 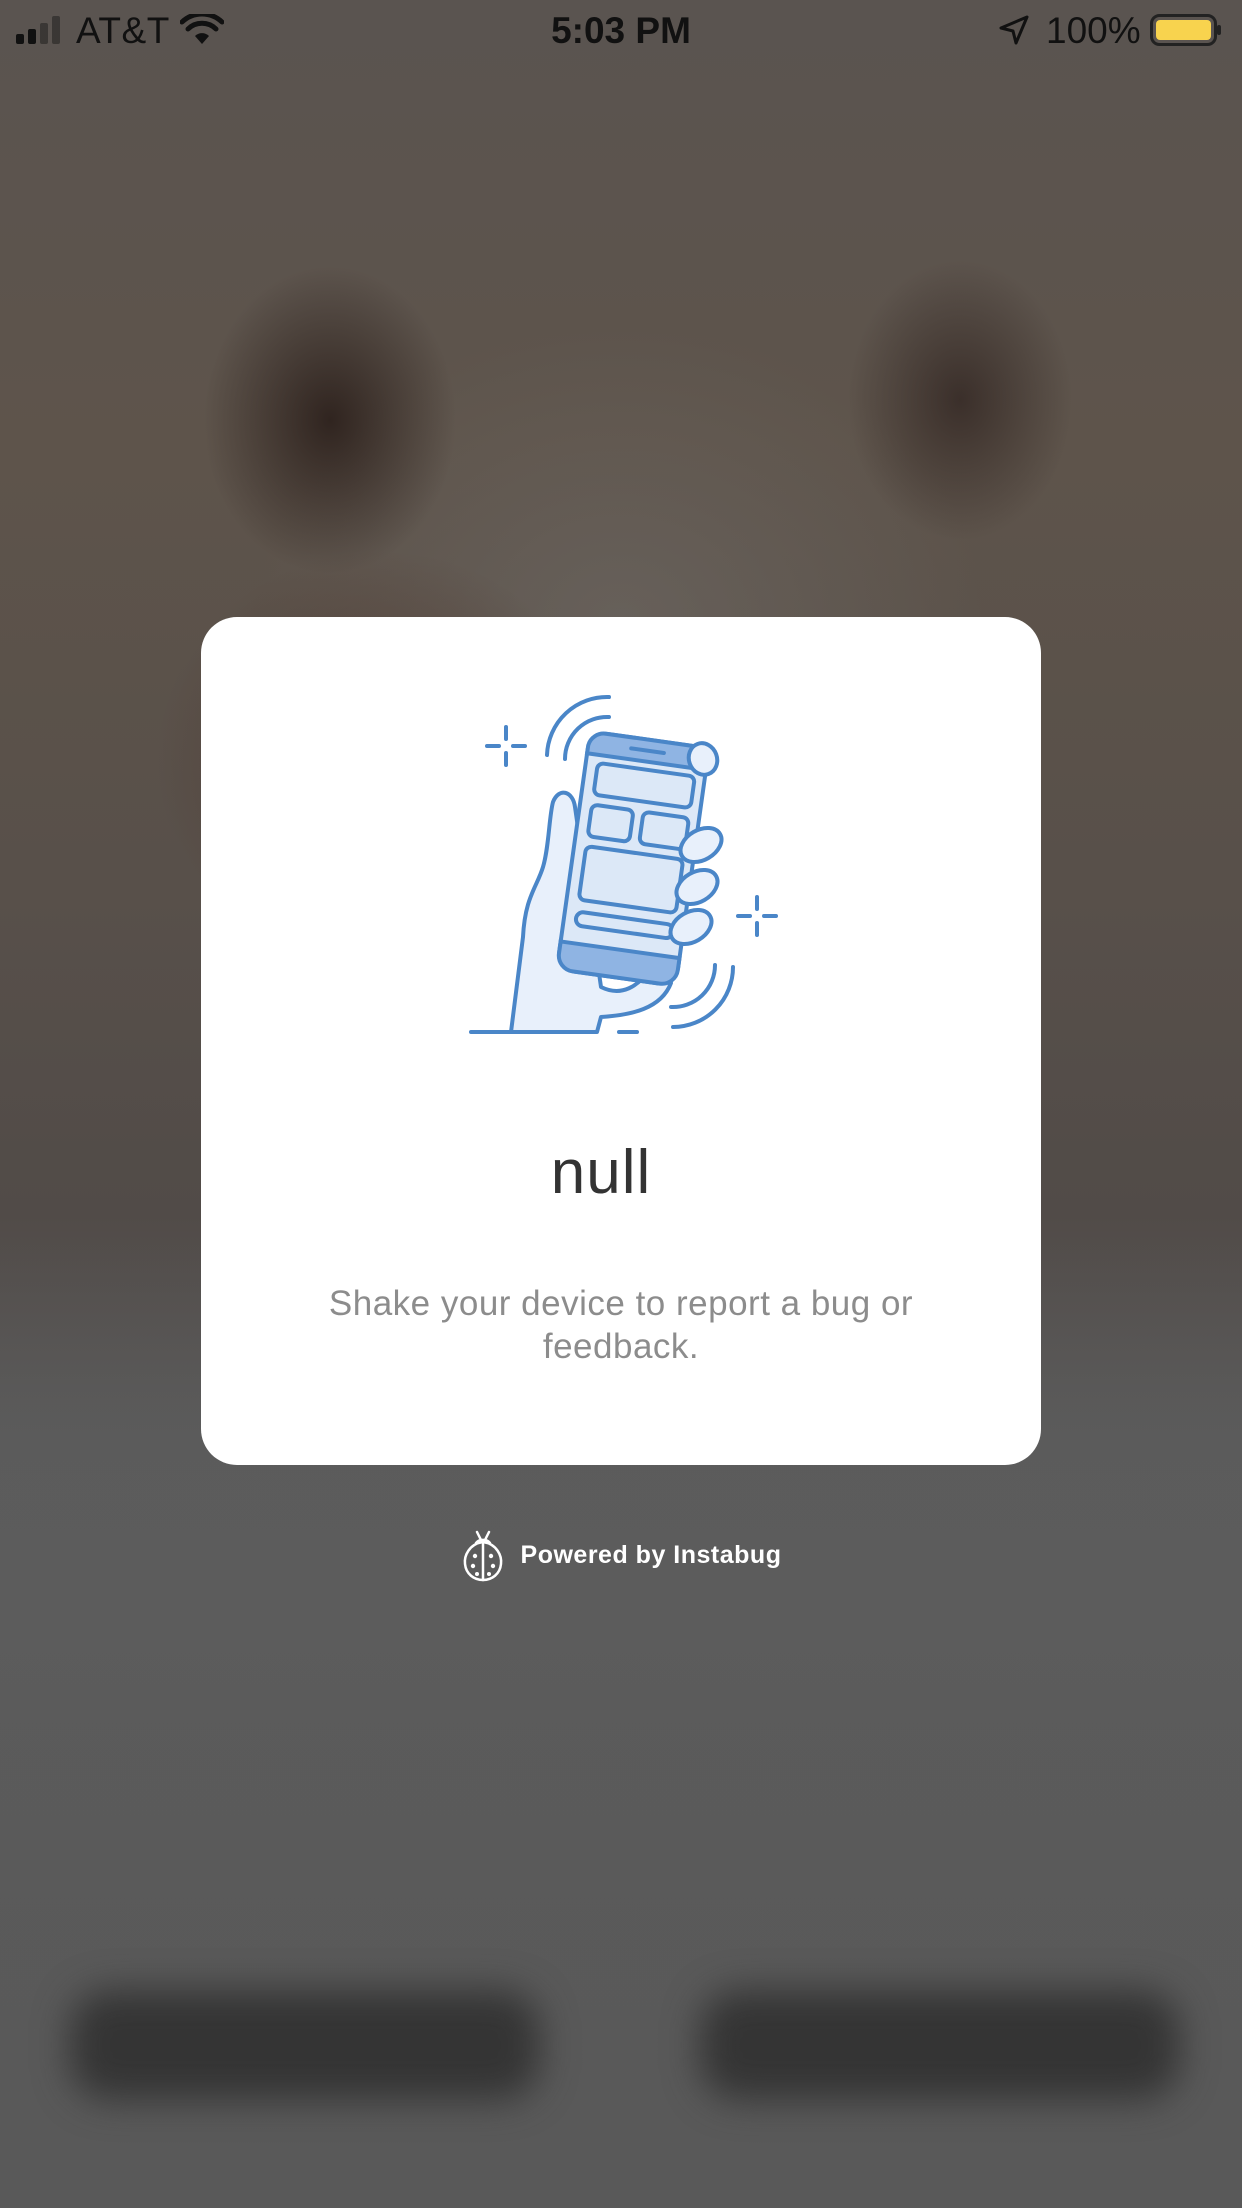 I want to click on card-title: null, so click(x=601, y=1172).